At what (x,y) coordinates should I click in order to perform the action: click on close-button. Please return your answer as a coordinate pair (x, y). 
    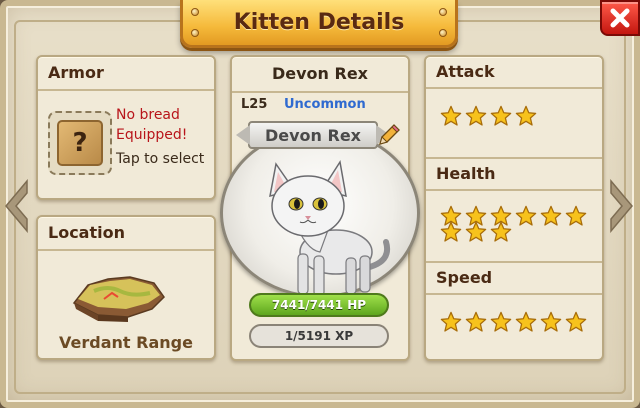
    Looking at the image, I should click on (620, 18).